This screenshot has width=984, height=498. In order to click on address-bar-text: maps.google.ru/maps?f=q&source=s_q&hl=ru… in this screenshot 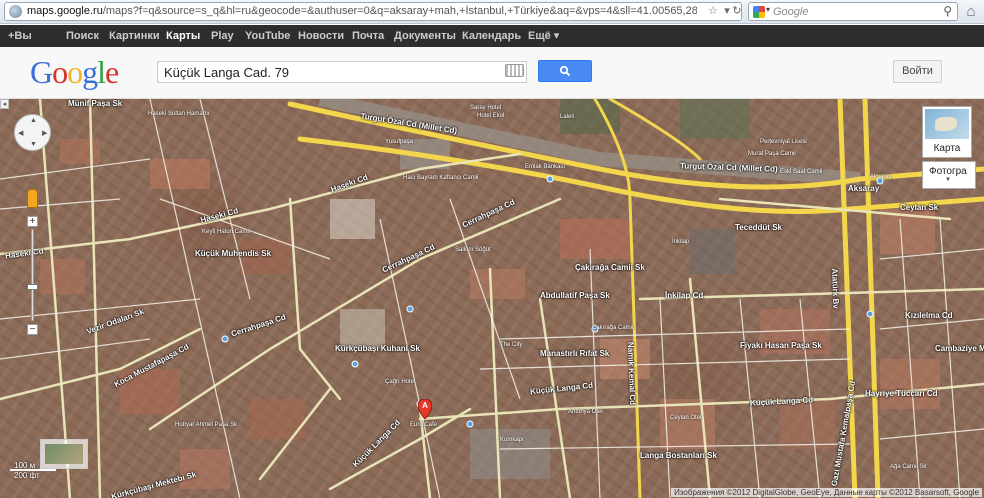, I will do `click(362, 11)`.